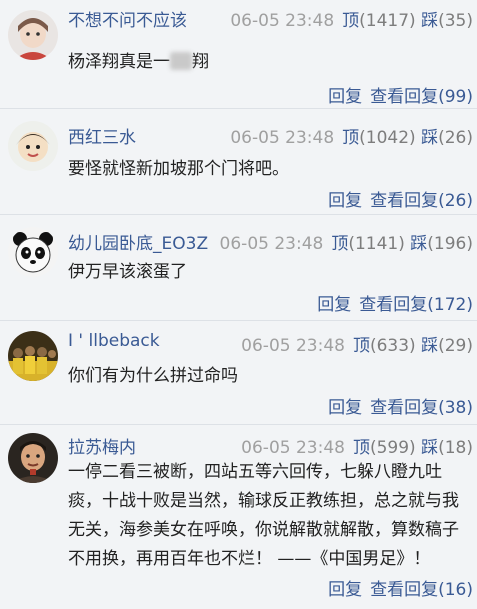  Describe the element at coordinates (181, 61) in the screenshot. I see `censored-text` at that location.